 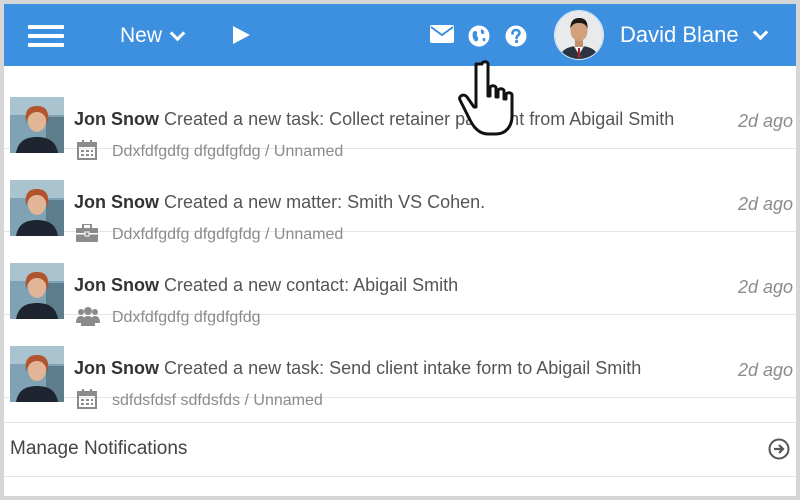 What do you see at coordinates (87, 401) in the screenshot?
I see `calendar-icon` at bounding box center [87, 401].